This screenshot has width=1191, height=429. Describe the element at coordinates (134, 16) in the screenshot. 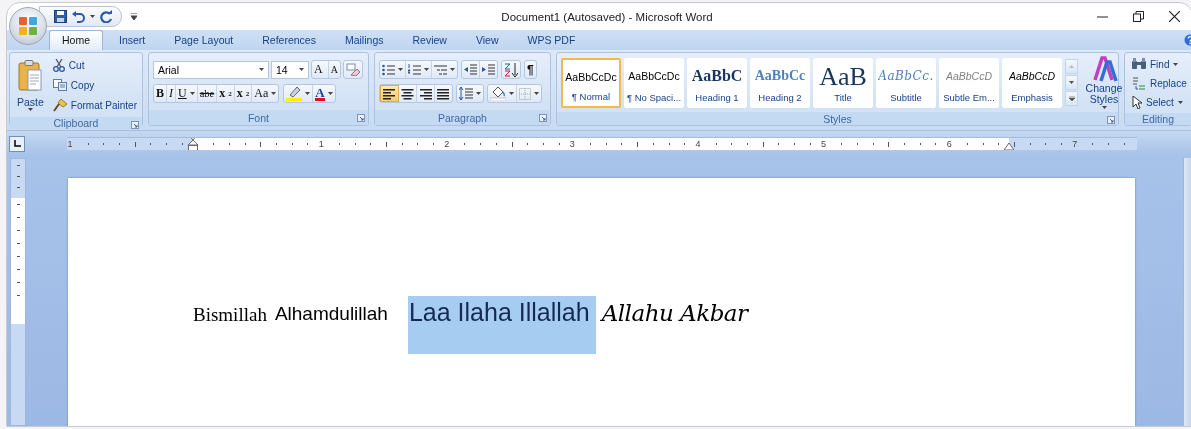

I see `customize-caret-icon` at that location.